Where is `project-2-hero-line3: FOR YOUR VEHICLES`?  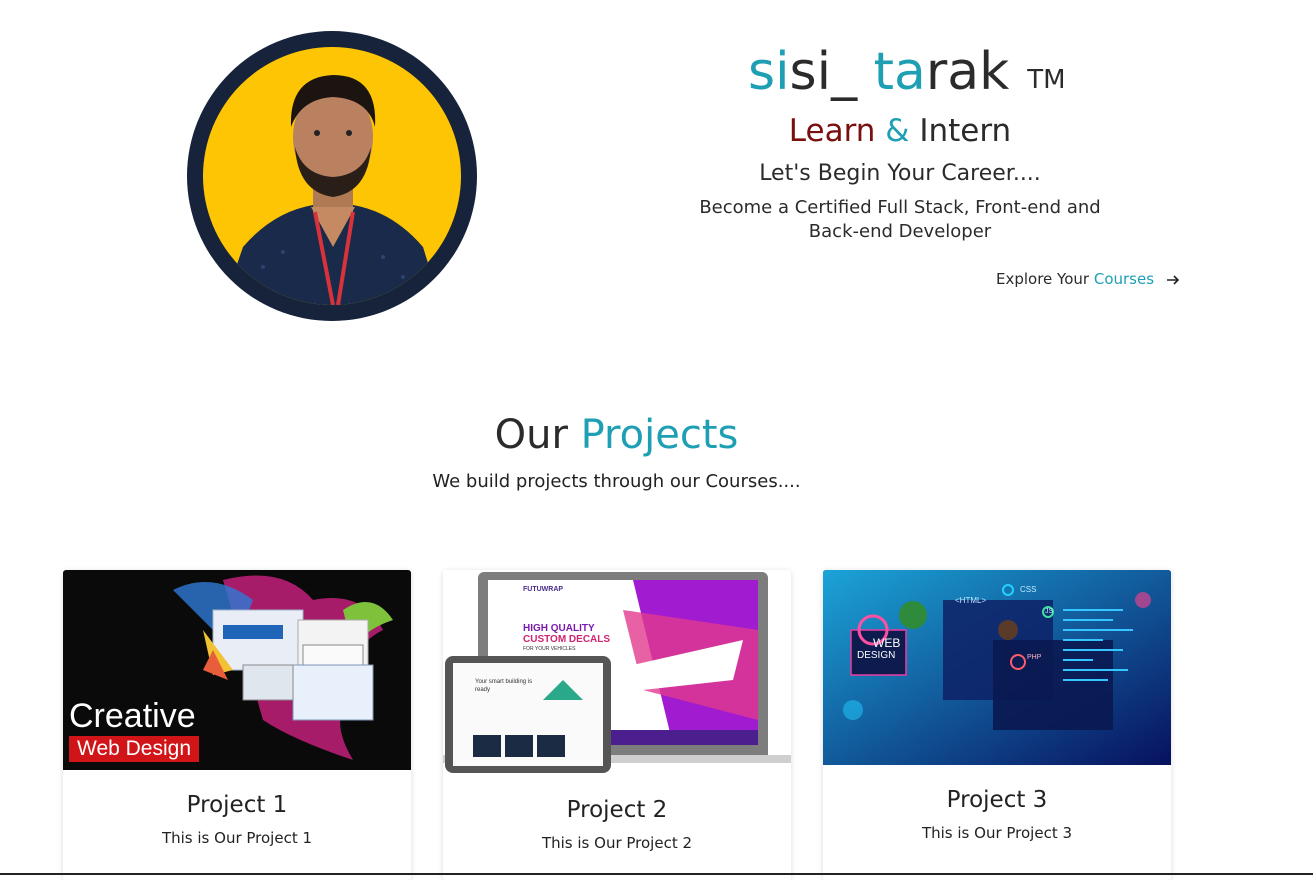 project-2-hero-line3: FOR YOUR VEHICLES is located at coordinates (549, 649).